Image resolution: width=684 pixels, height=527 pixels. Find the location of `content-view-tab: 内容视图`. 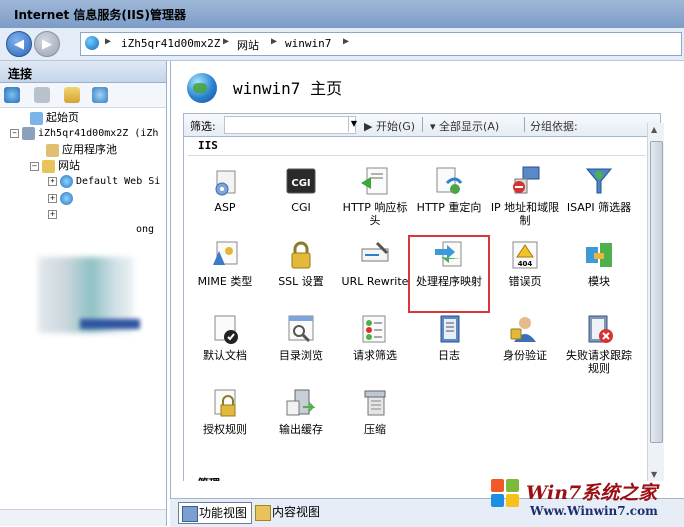

content-view-tab: 内容视图 is located at coordinates (288, 512).